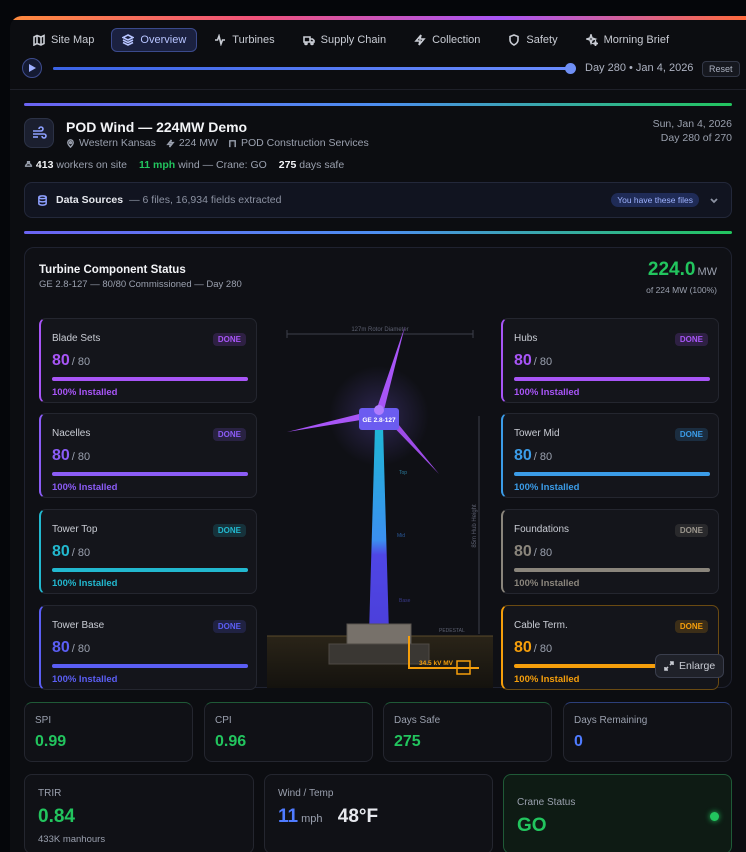 The height and width of the screenshot is (852, 746). I want to click on timeline-slider, so click(314, 68).